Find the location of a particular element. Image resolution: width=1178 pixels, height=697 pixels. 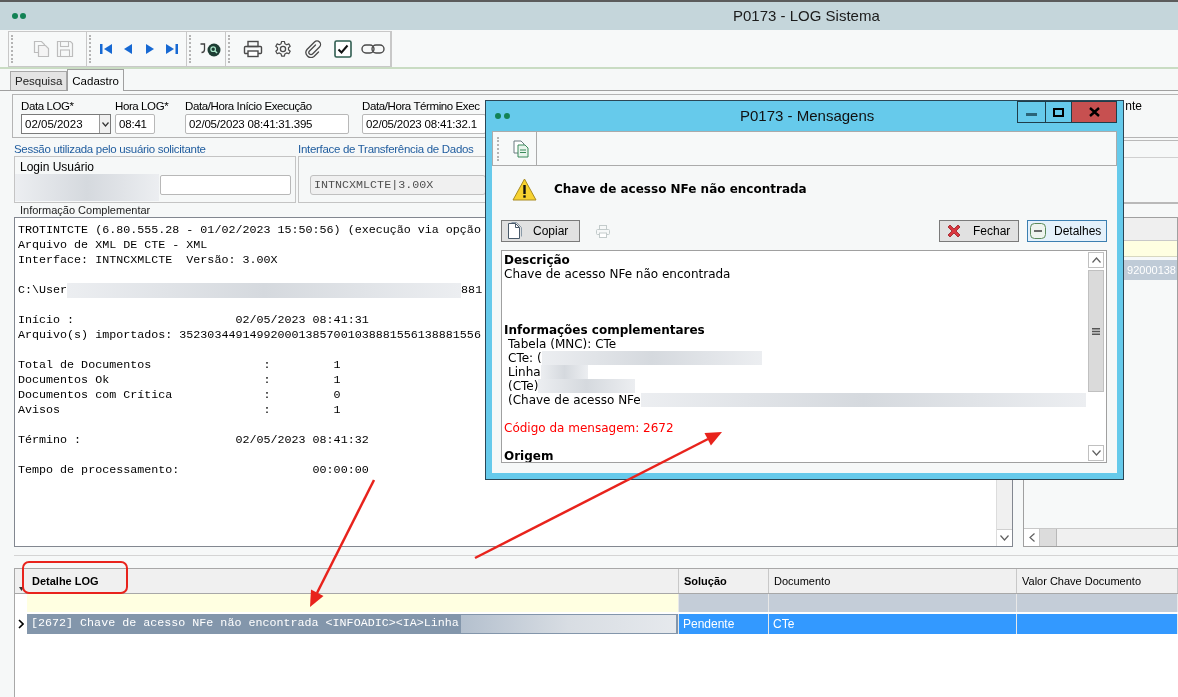

window-title: P0173 - Mensagens is located at coordinates (807, 116).